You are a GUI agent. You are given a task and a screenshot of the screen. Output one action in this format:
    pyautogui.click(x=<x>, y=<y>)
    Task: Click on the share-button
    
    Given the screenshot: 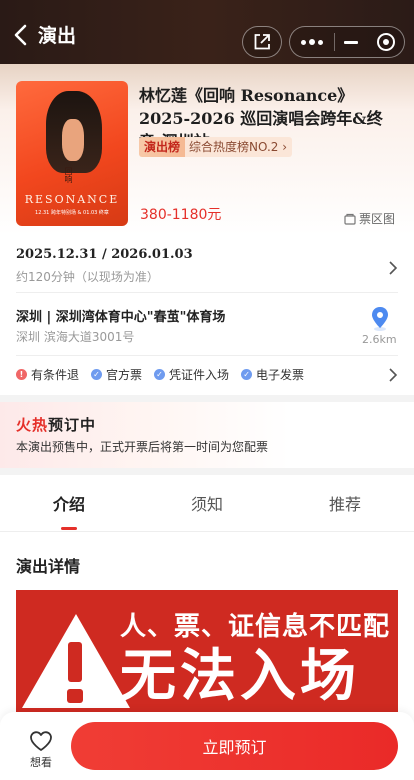 What is the action you would take?
    pyautogui.click(x=262, y=42)
    